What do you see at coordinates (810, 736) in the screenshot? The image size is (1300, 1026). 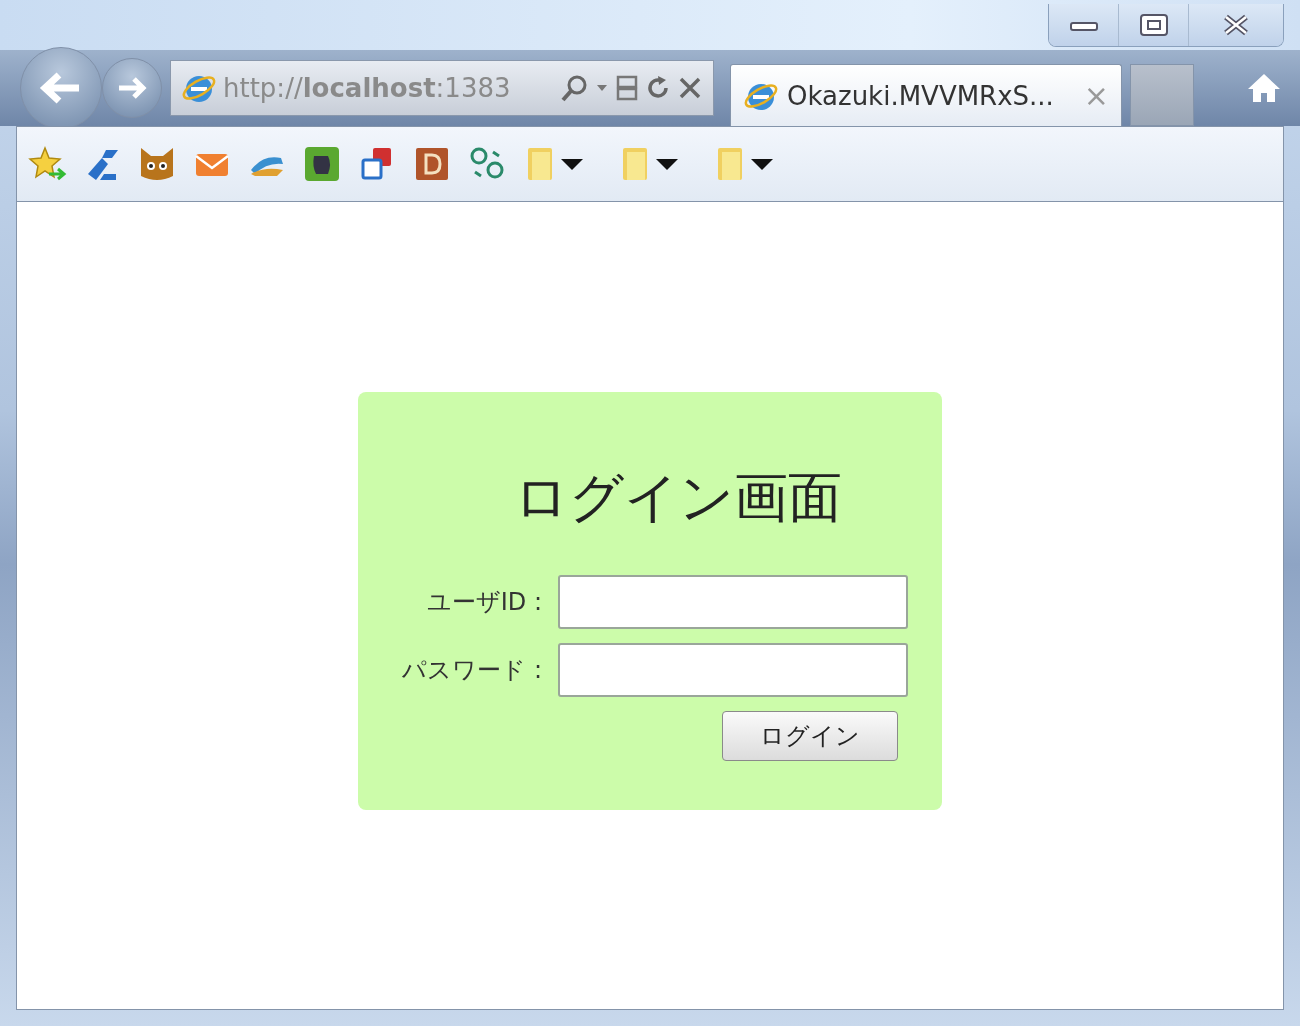 I see `login-button: ログイン` at bounding box center [810, 736].